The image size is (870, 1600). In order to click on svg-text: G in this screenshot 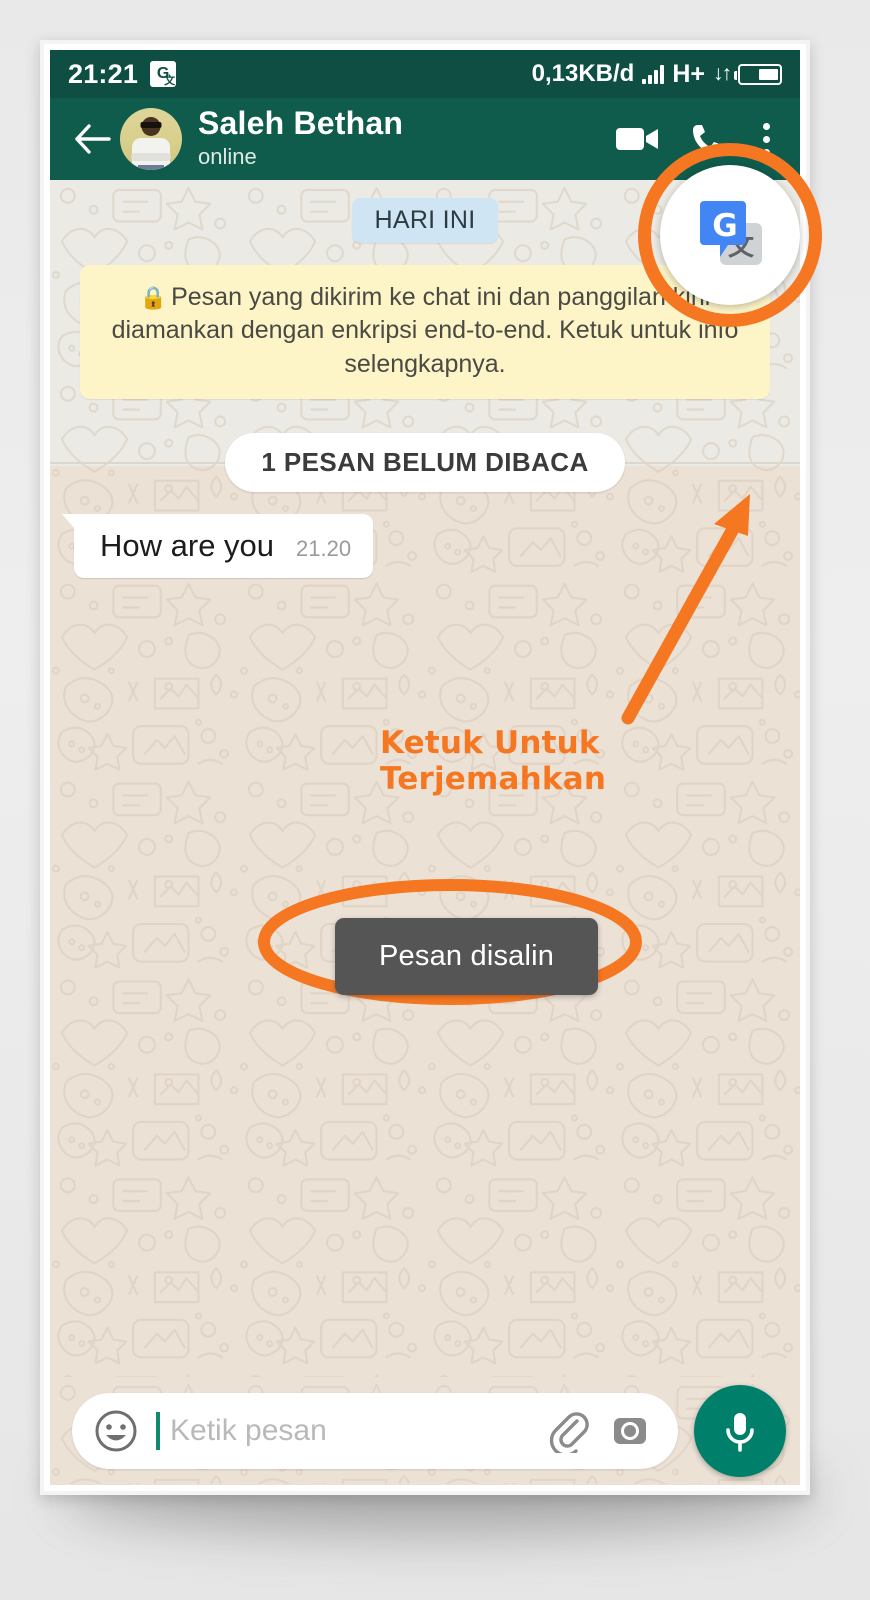, I will do `click(724, 226)`.